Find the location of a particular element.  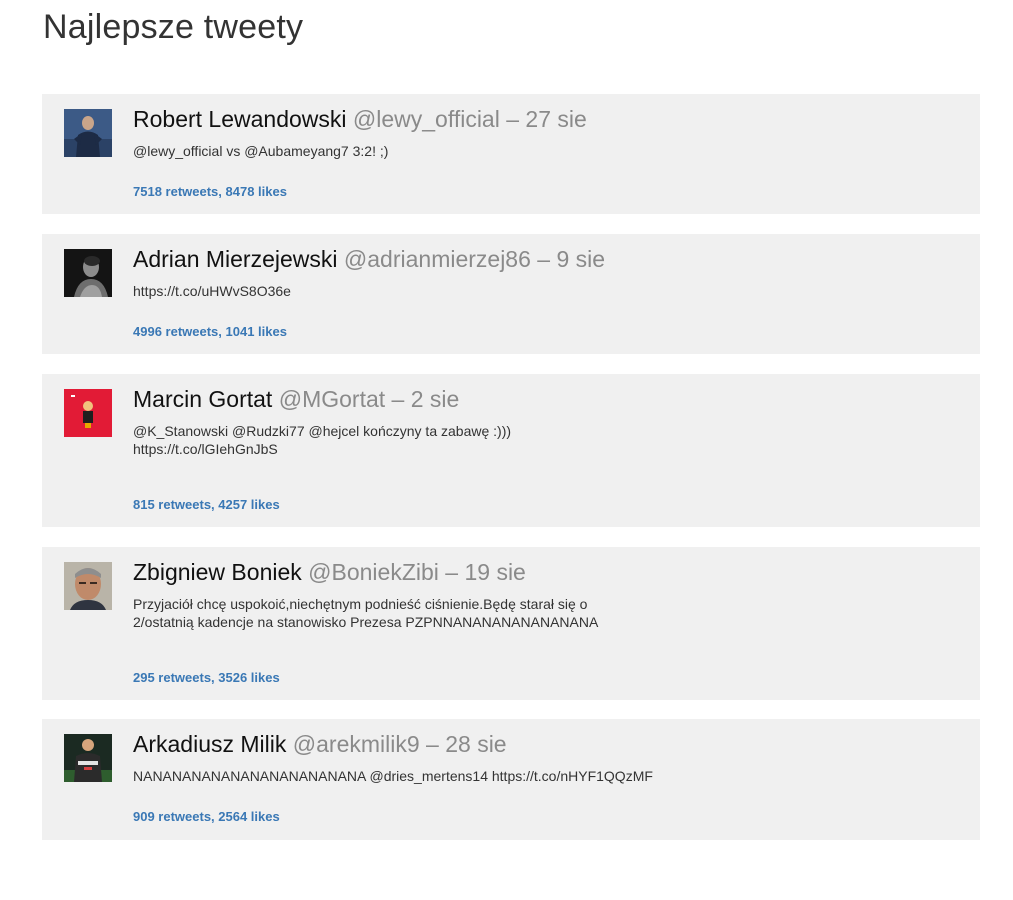

tweet-stats: 815 retweets, 4257 likes is located at coordinates (206, 504).